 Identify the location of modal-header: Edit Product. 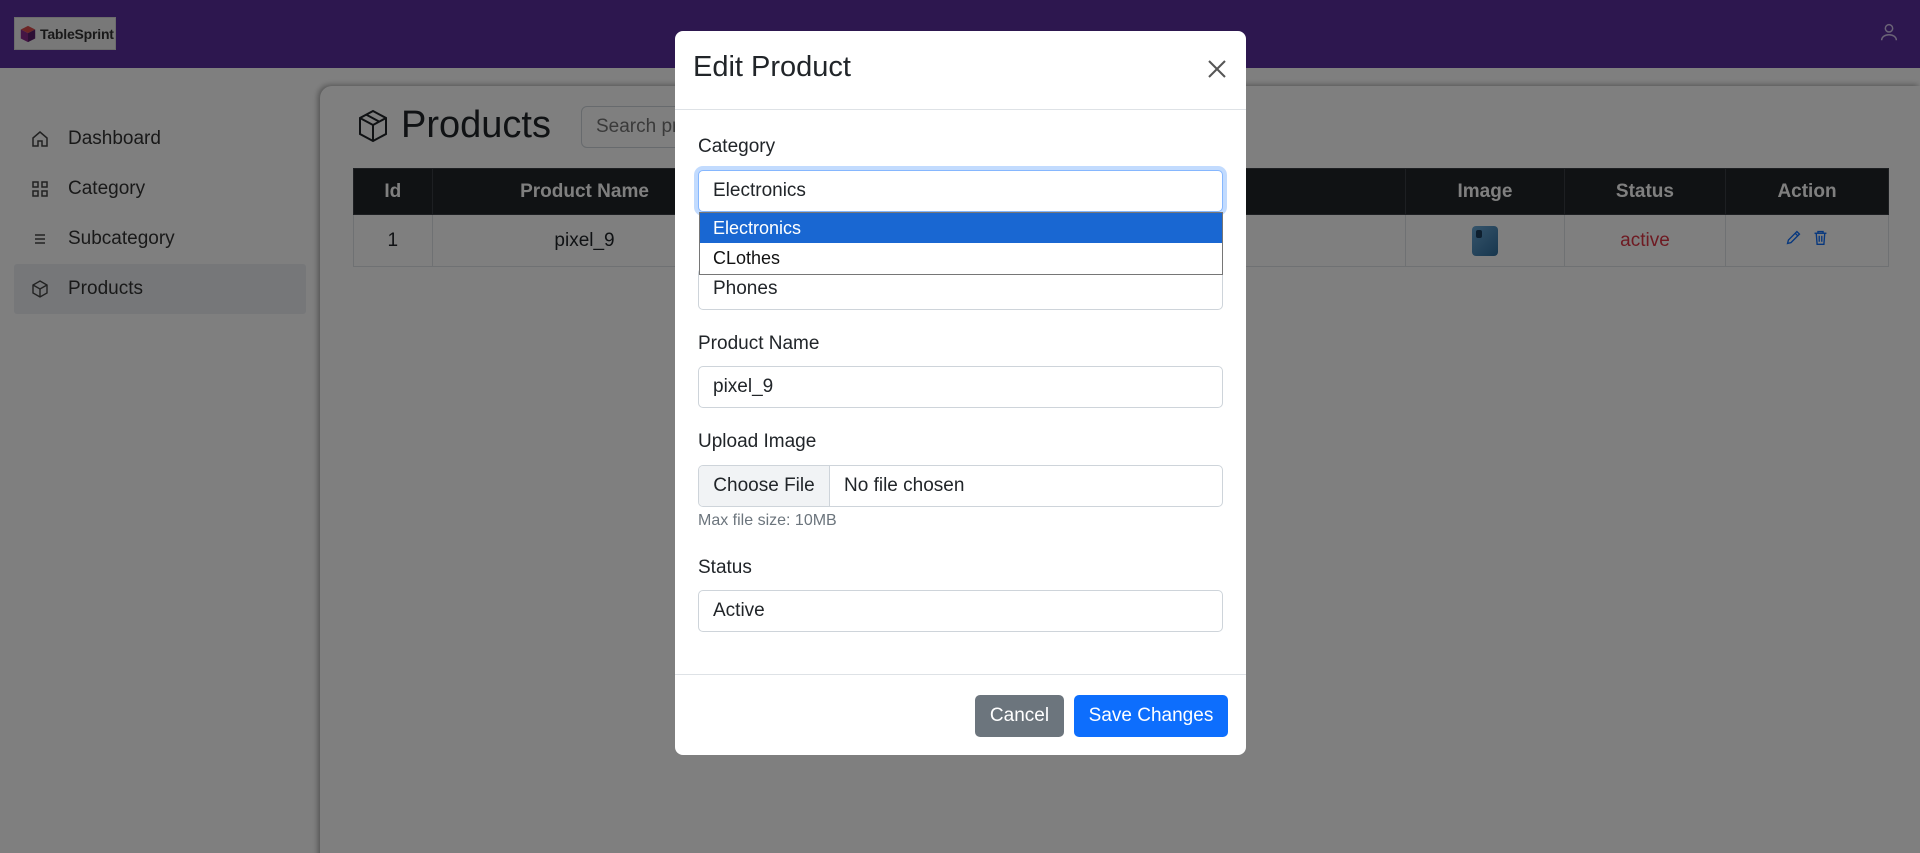
(960, 70).